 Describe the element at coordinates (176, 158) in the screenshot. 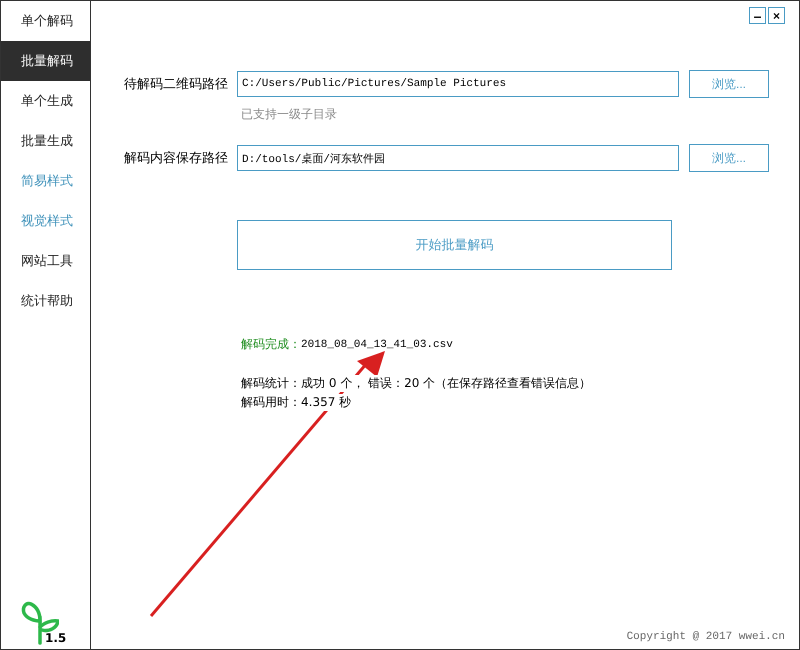

I see `field-label: 解码内容保存路径` at that location.